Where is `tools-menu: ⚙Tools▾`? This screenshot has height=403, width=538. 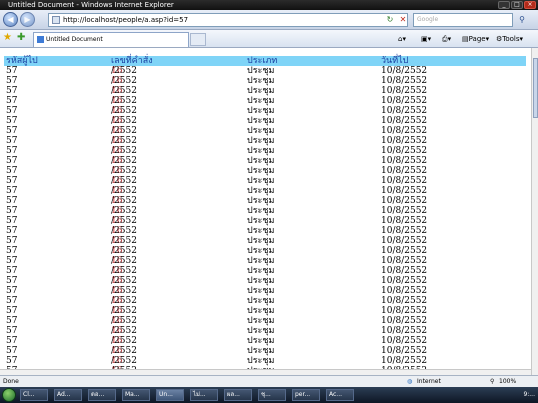
tools-menu: ⚙Tools▾ is located at coordinates (509, 39).